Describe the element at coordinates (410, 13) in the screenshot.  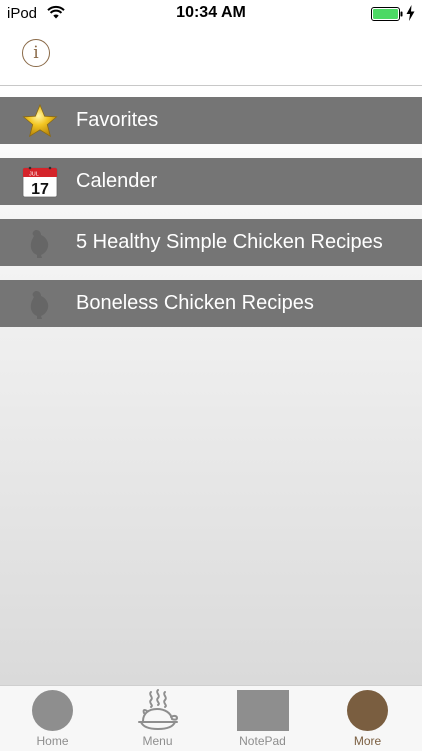
I see `charging-bolt-icon` at that location.